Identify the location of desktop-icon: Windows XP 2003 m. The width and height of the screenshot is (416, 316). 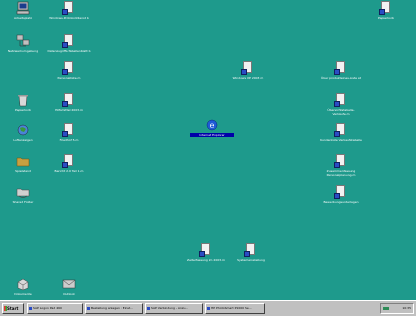
(248, 70).